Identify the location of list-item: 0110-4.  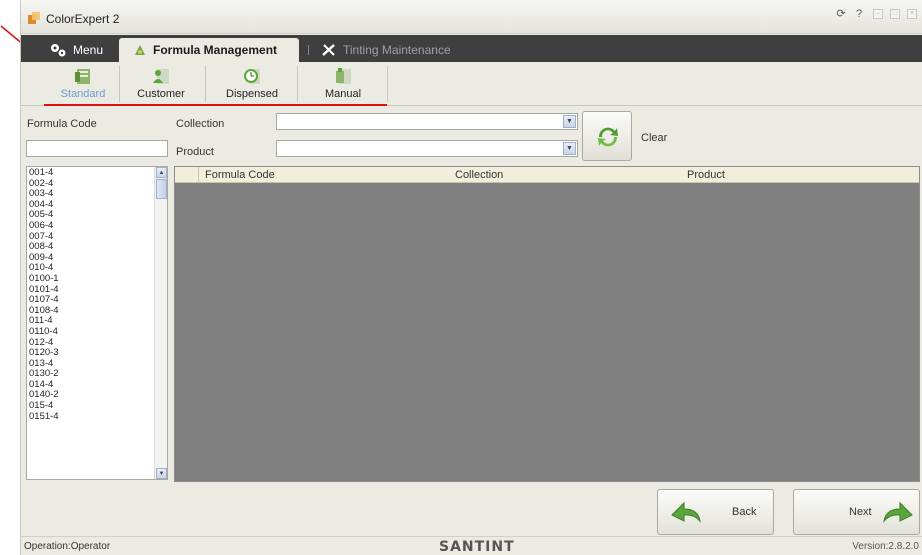
(92, 332).